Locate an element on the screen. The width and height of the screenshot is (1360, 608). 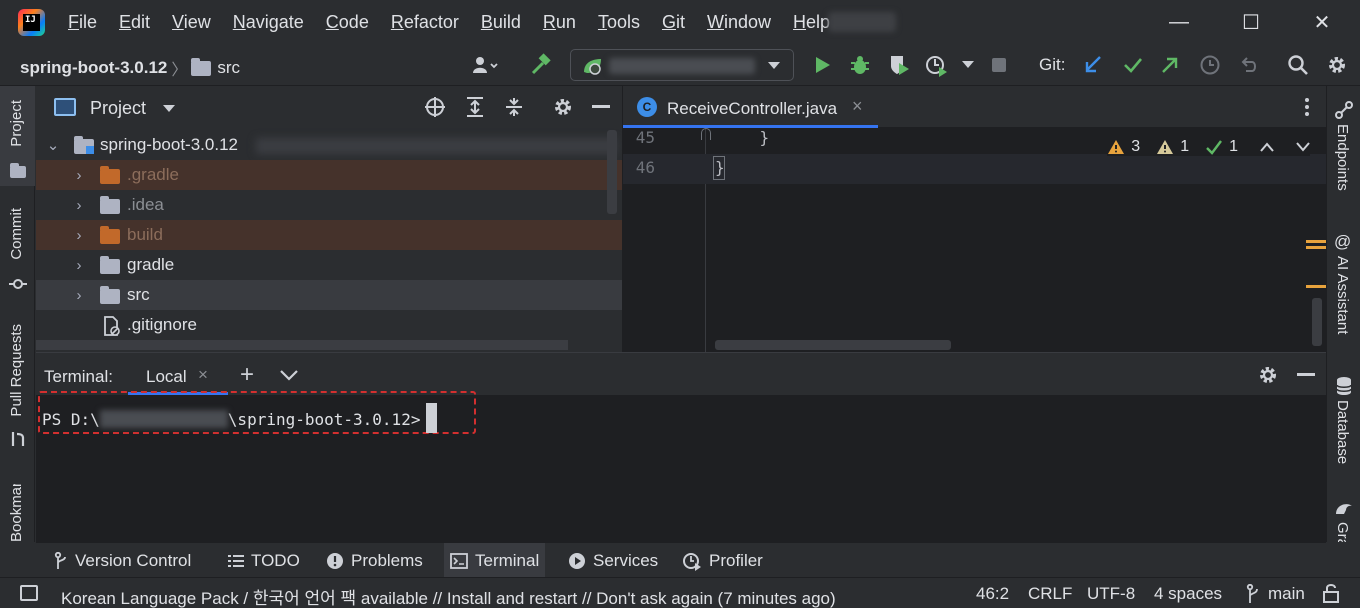
user-account-icon is located at coordinates (485, 65).